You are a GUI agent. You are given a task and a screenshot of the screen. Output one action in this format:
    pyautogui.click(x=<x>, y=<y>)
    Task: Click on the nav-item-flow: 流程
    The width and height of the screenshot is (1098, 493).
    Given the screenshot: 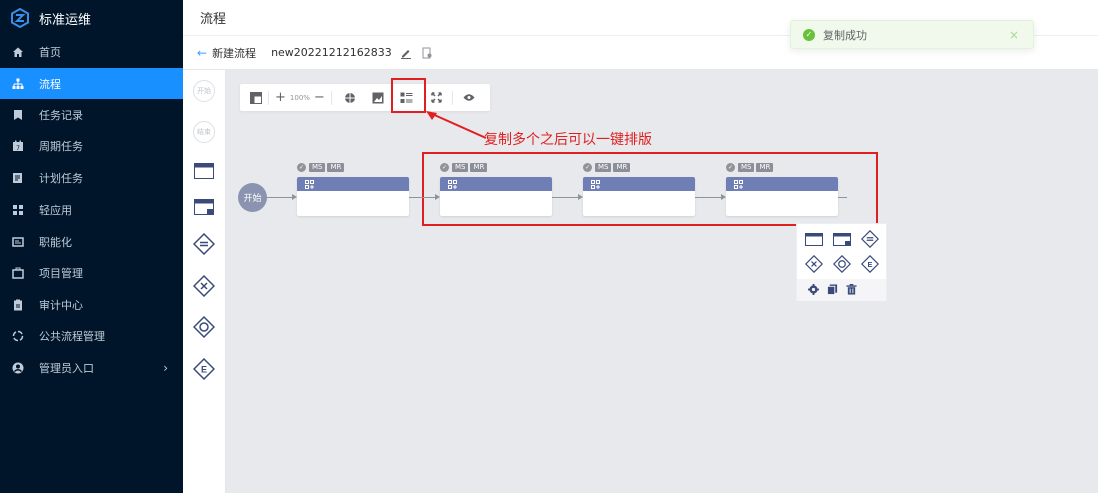 What is the action you would take?
    pyautogui.click(x=91, y=83)
    